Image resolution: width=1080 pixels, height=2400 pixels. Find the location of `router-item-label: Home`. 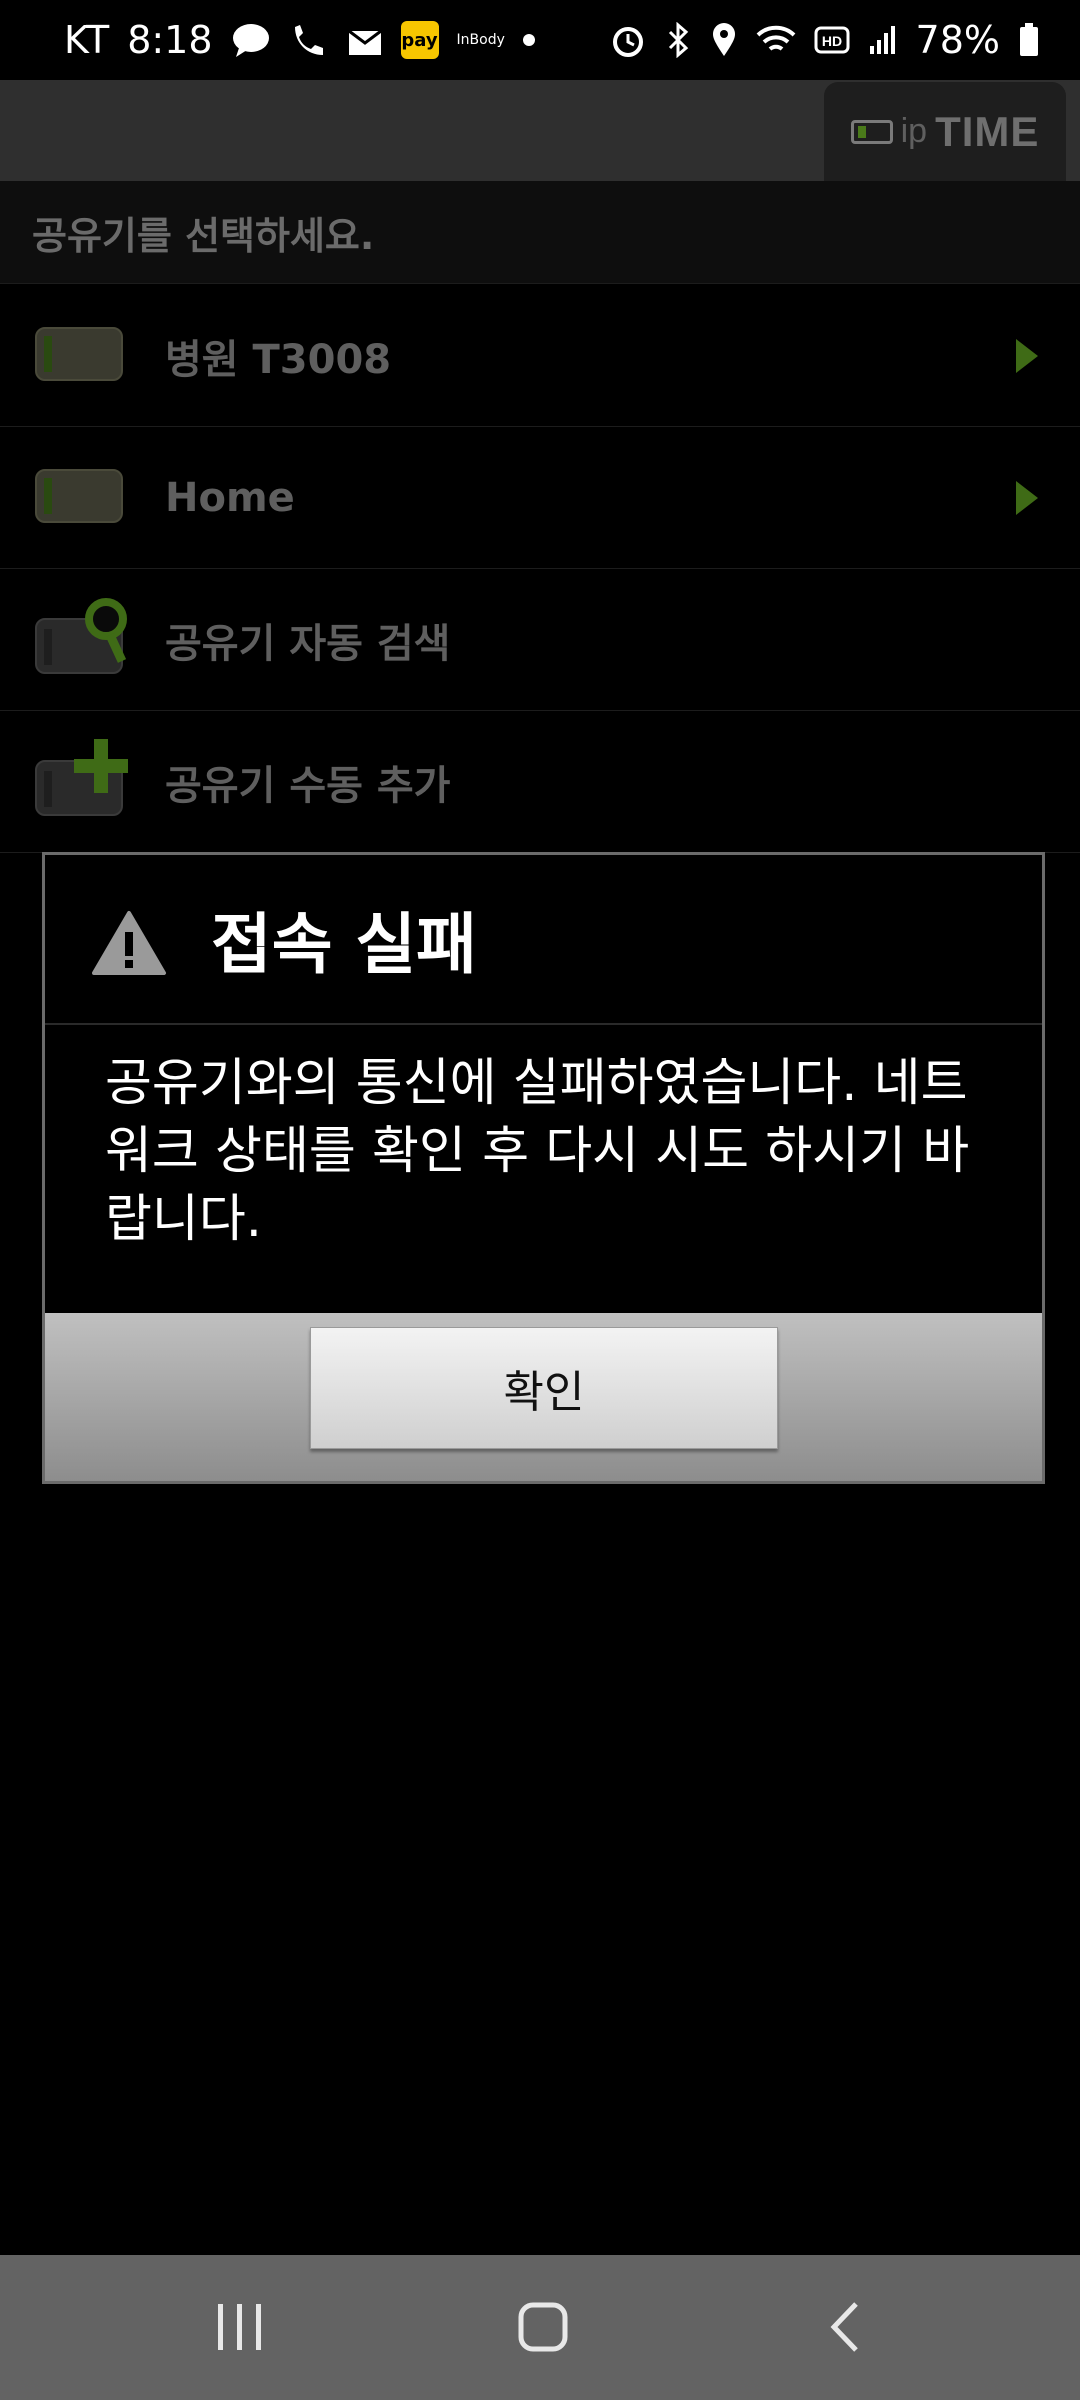

router-item-label: Home is located at coordinates (230, 497).